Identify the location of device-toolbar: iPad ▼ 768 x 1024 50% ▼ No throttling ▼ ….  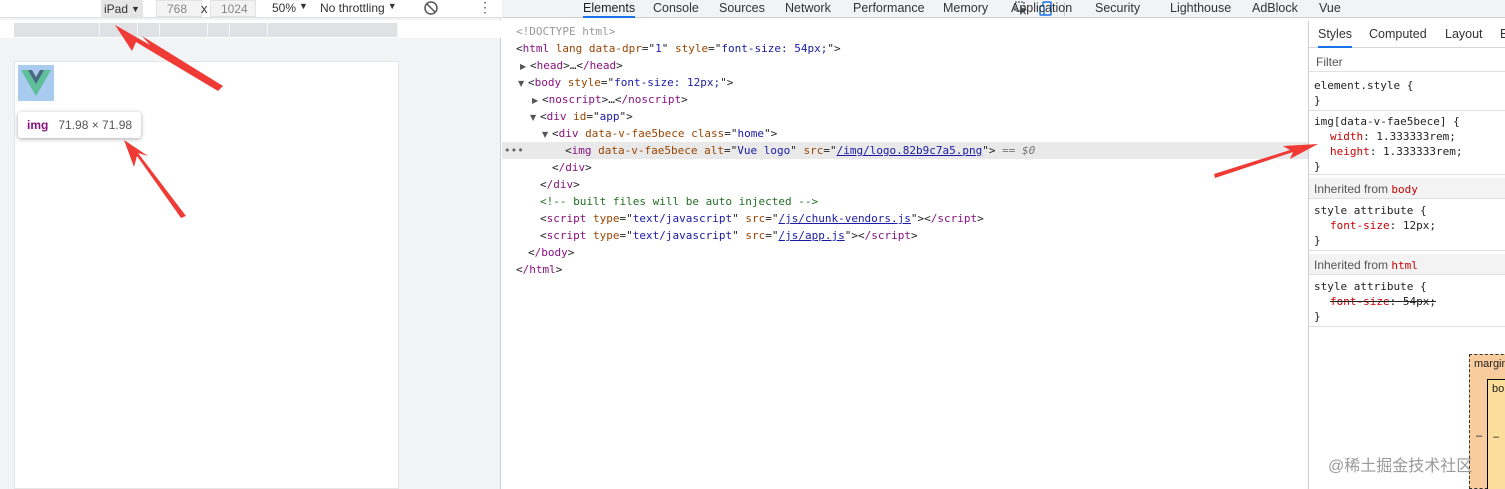
(250, 9).